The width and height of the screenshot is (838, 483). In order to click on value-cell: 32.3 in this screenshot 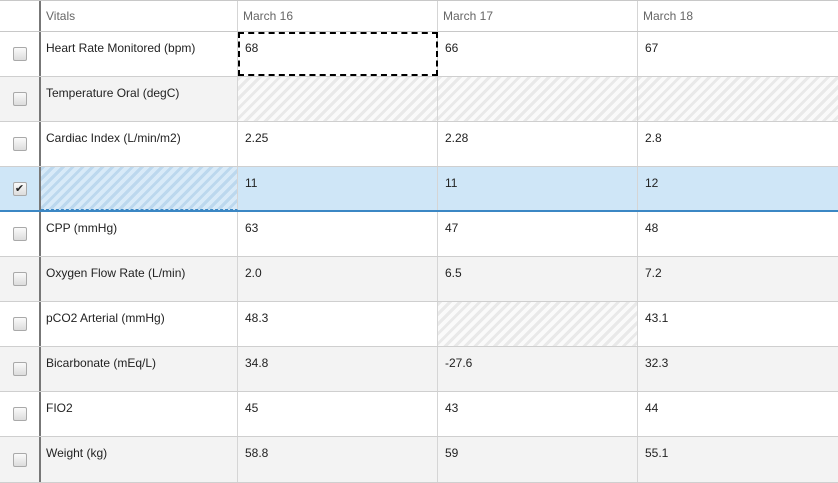, I will do `click(738, 369)`.